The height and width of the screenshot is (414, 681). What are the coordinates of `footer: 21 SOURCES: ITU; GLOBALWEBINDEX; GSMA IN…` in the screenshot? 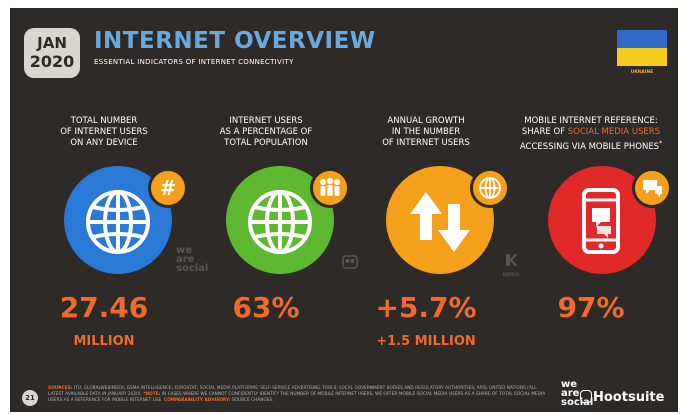 It's located at (344, 395).